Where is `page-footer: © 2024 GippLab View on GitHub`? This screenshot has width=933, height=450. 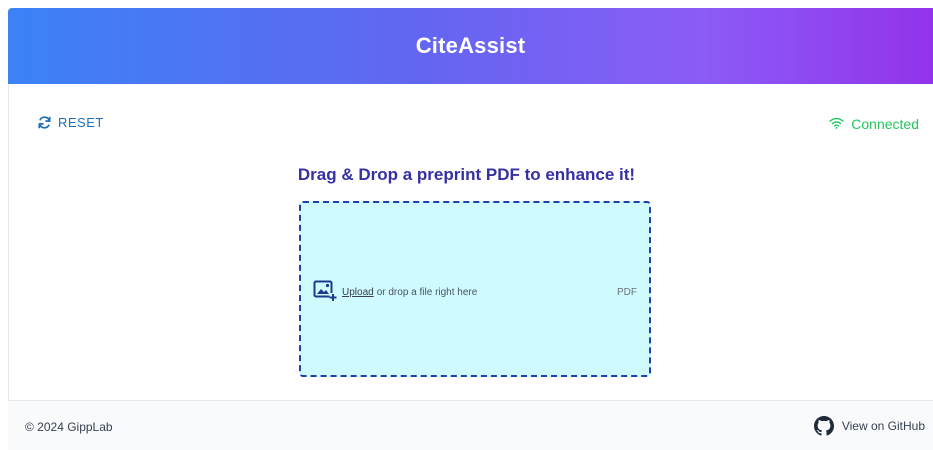
page-footer: © 2024 GippLab View on GitHub is located at coordinates (470, 425).